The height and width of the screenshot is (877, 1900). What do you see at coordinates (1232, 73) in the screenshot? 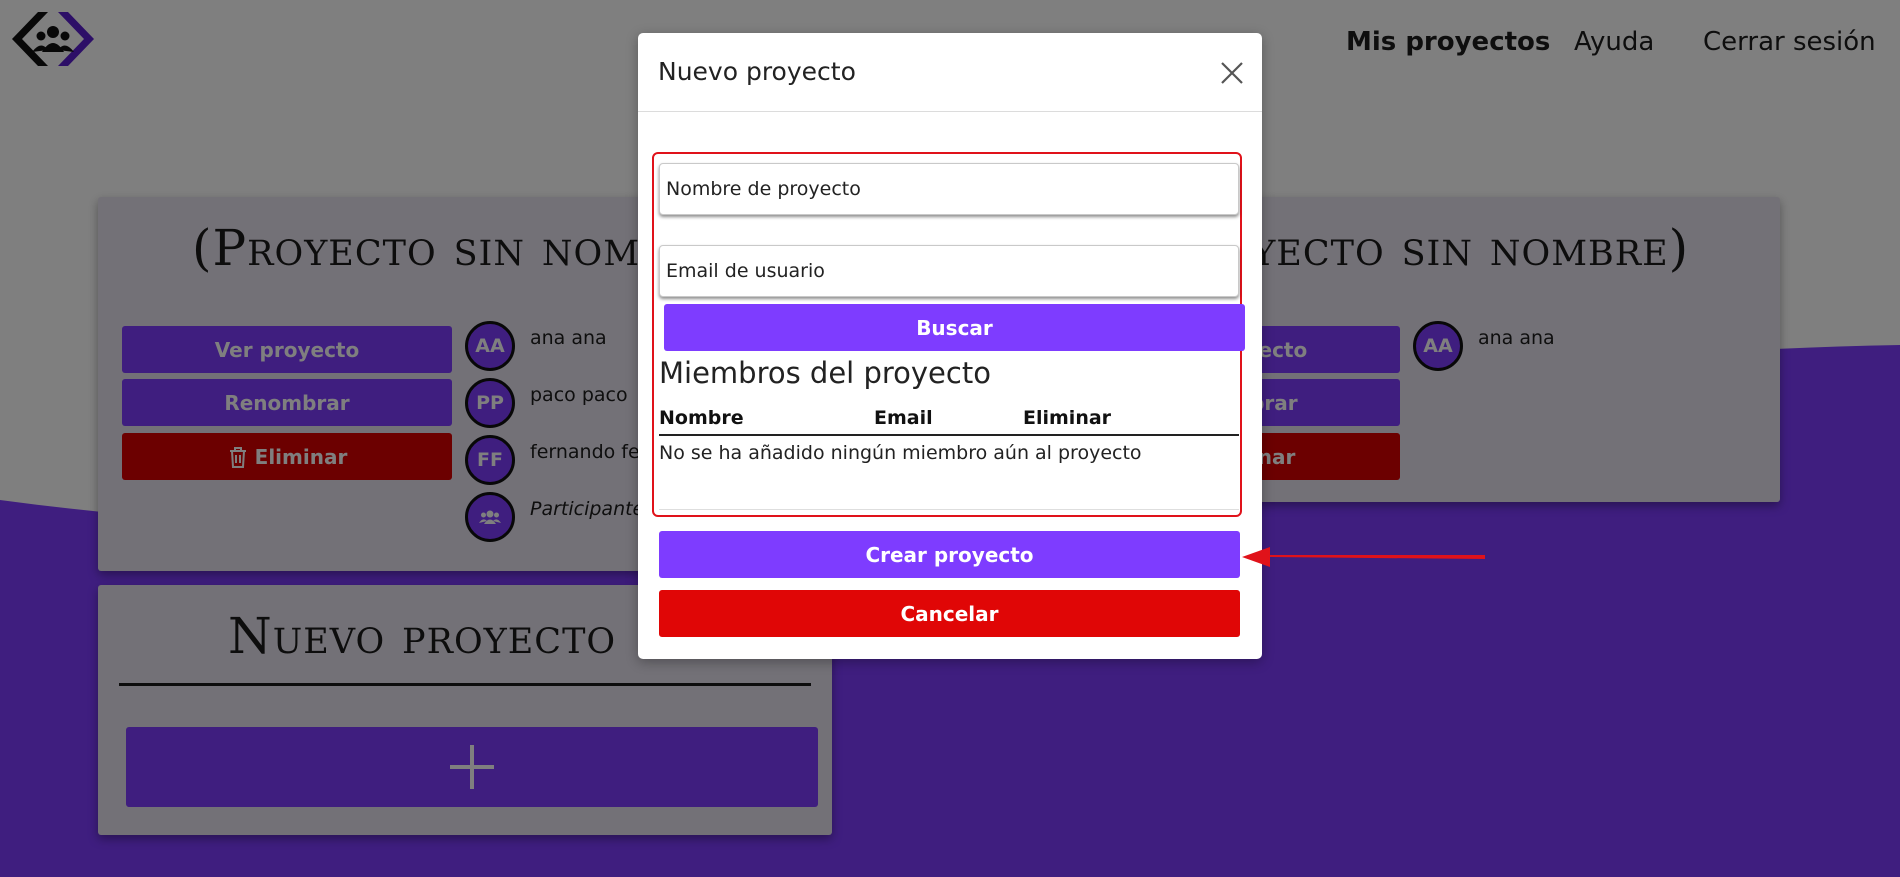
I see `close-icon` at bounding box center [1232, 73].